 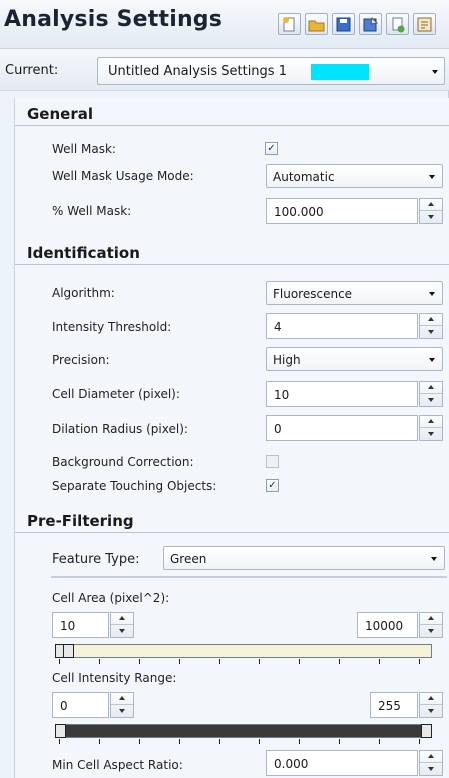 I want to click on dilation-spinner, so click(x=431, y=428).